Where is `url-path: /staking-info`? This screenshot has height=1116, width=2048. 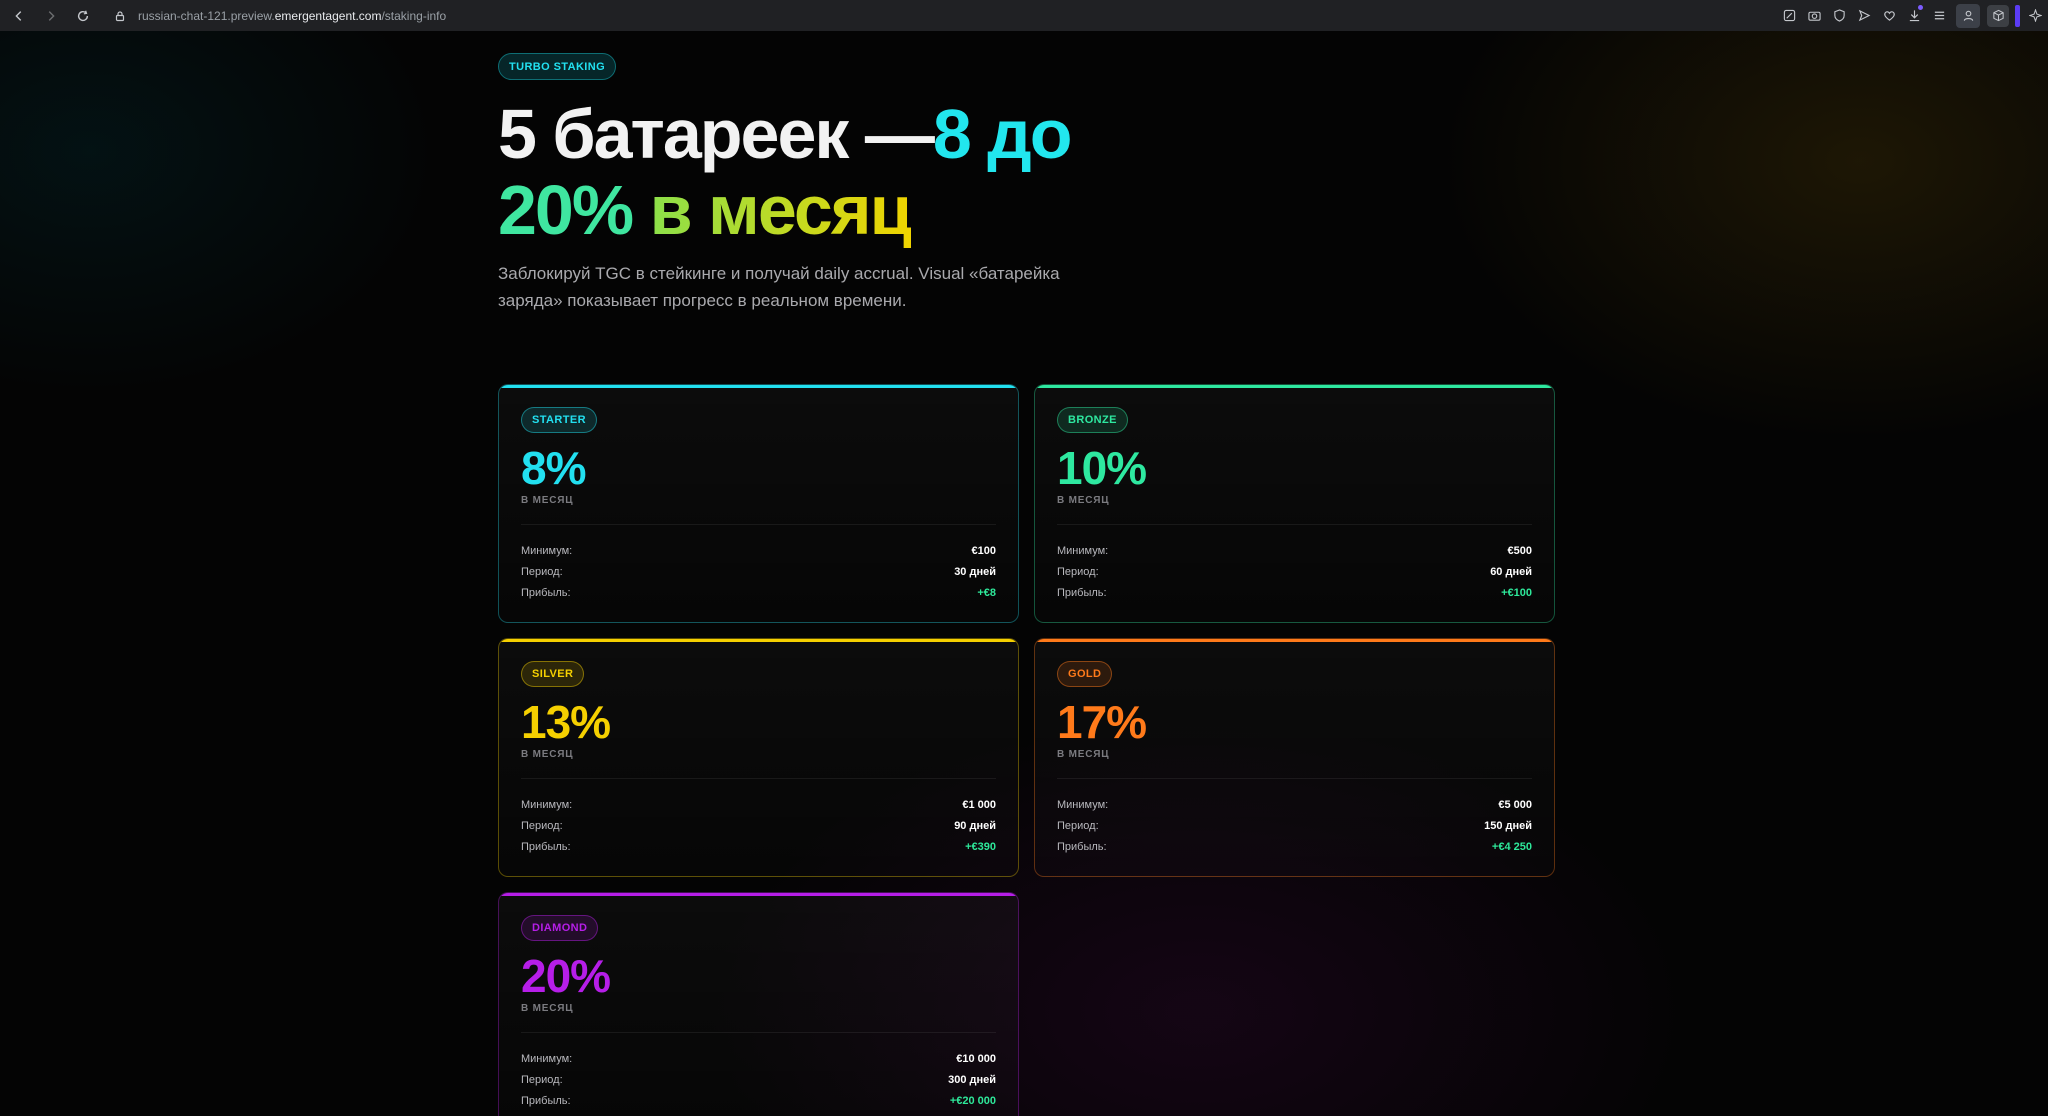
url-path: /staking-info is located at coordinates (414, 15).